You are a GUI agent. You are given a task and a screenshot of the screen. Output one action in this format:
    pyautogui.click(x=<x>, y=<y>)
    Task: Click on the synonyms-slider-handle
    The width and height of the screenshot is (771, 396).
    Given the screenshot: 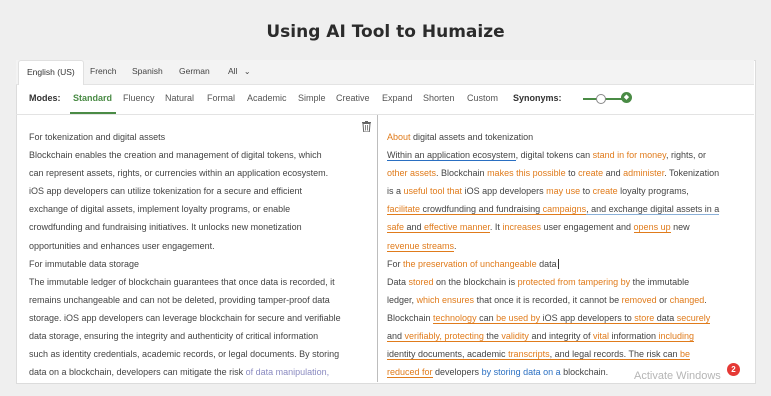 What is the action you would take?
    pyautogui.click(x=601, y=99)
    